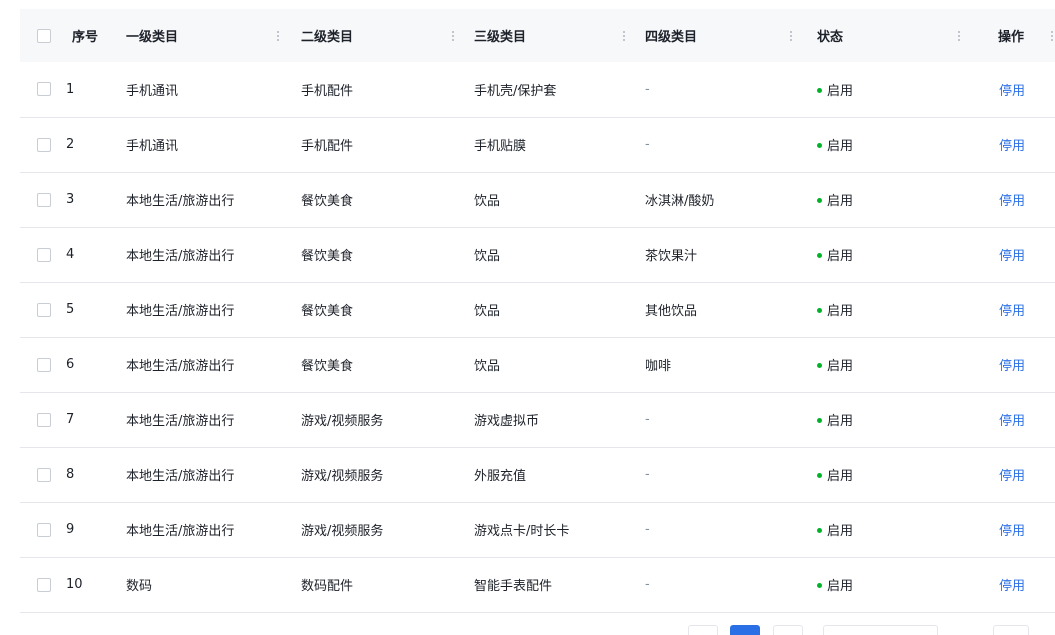  I want to click on cell-level1: 本地生活/旅游出行, so click(207, 474).